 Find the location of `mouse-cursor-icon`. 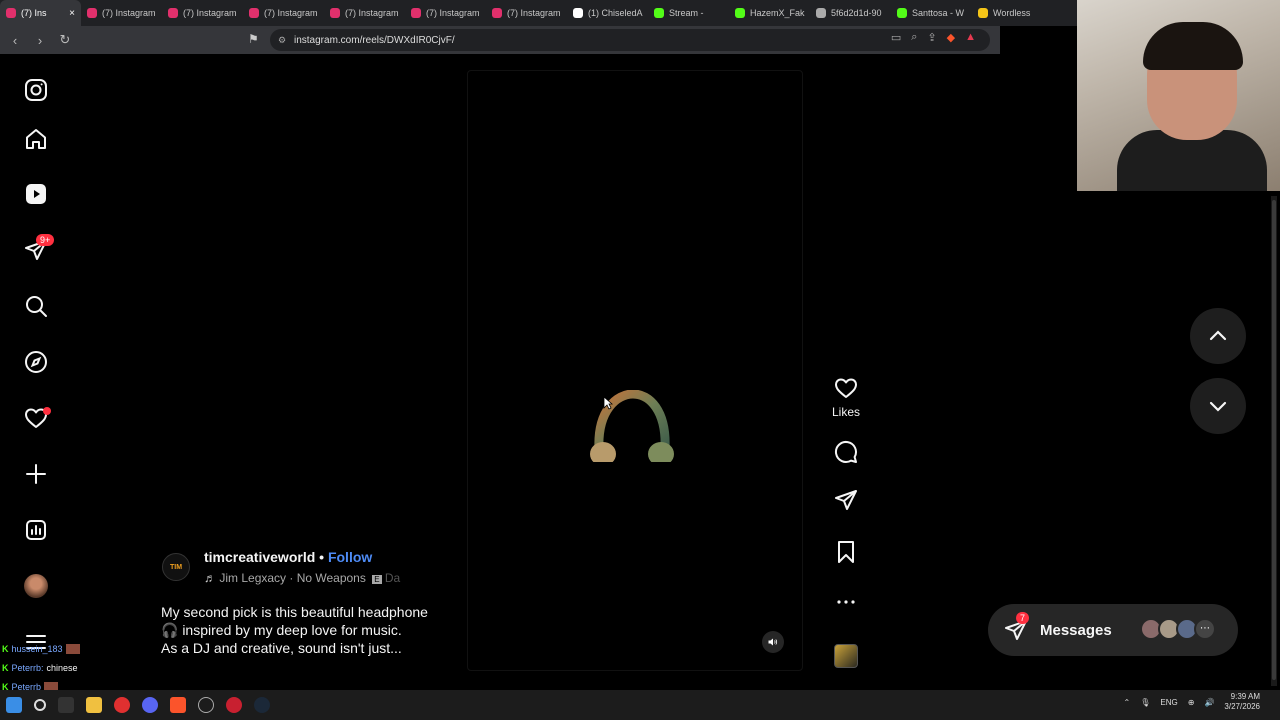

mouse-cursor-icon is located at coordinates (608, 403).